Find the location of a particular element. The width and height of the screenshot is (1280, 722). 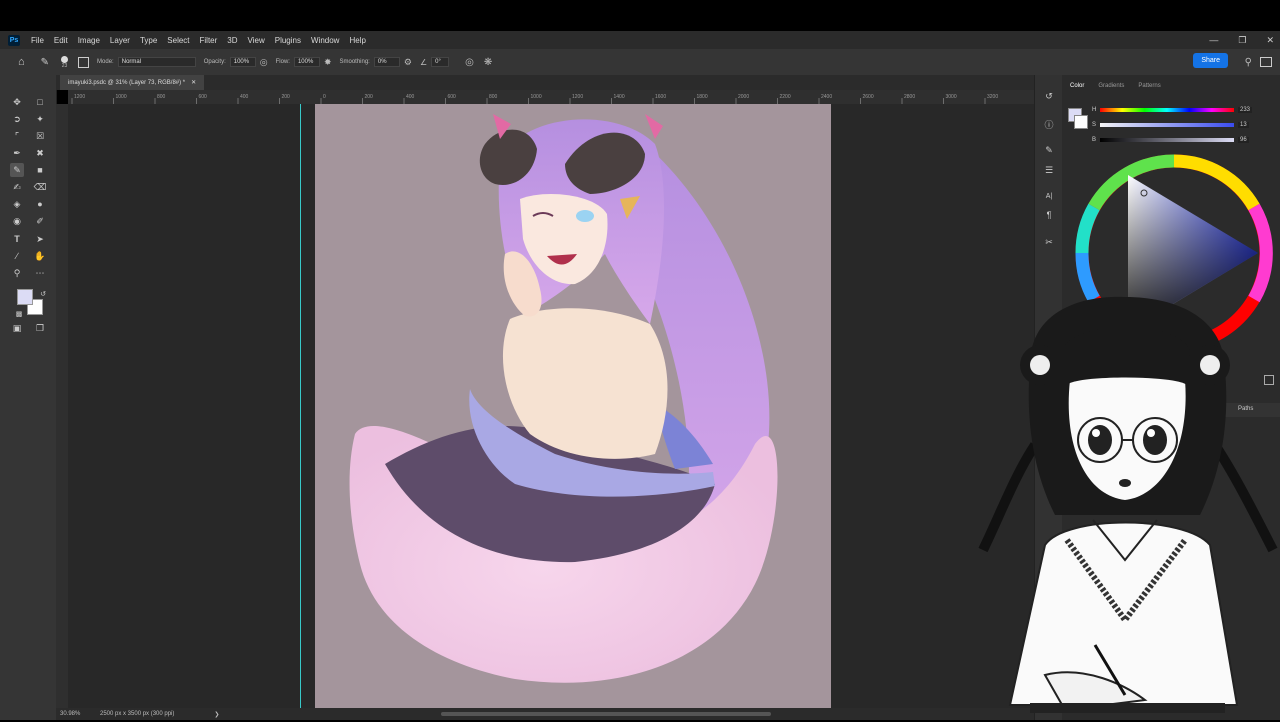

panel-background-swatch is located at coordinates (1081, 122).